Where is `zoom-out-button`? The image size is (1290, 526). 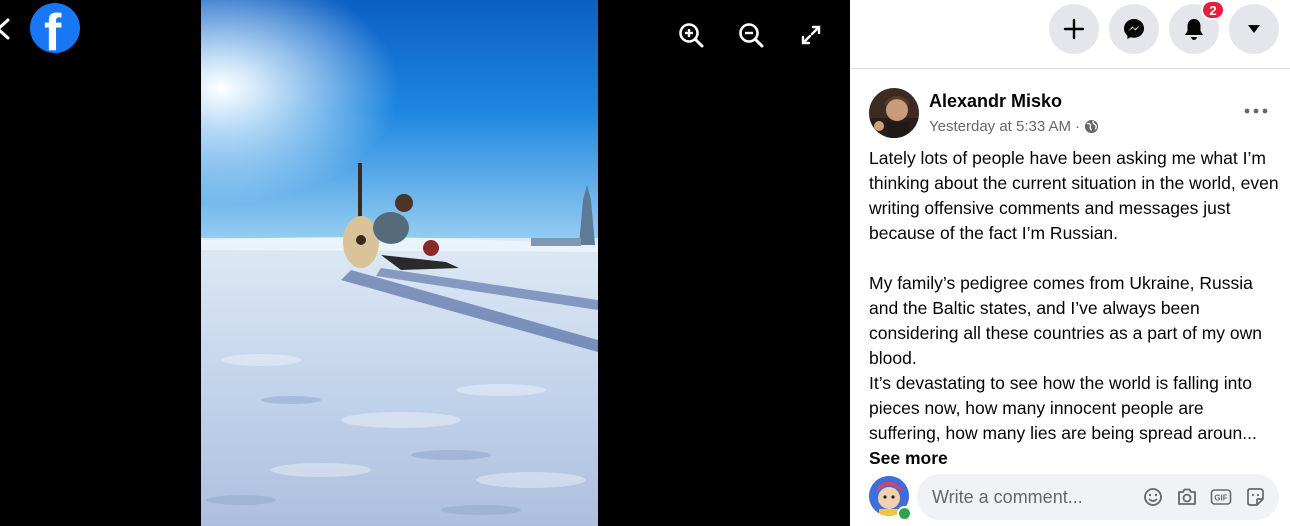
zoom-out-button is located at coordinates (751, 35).